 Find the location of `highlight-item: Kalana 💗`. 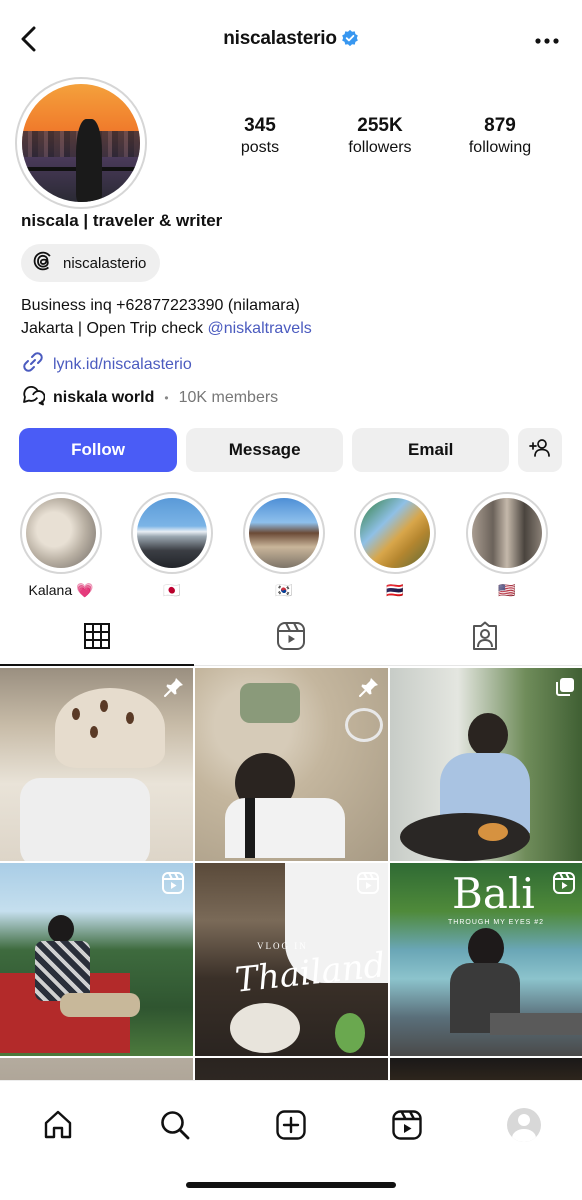

highlight-item: Kalana 💗 is located at coordinates (61, 545).